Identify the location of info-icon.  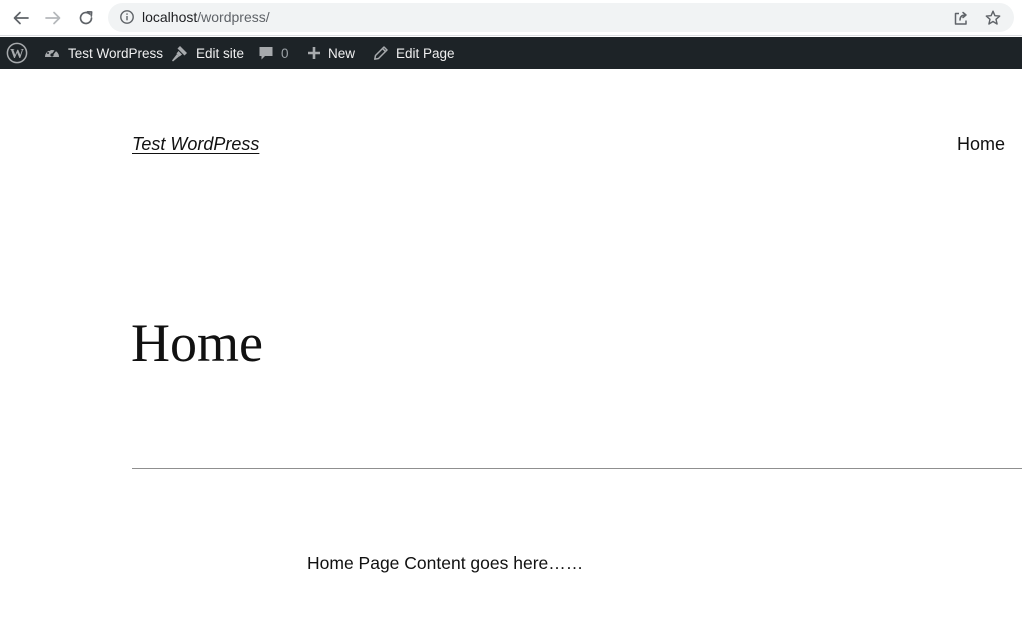
(127, 17).